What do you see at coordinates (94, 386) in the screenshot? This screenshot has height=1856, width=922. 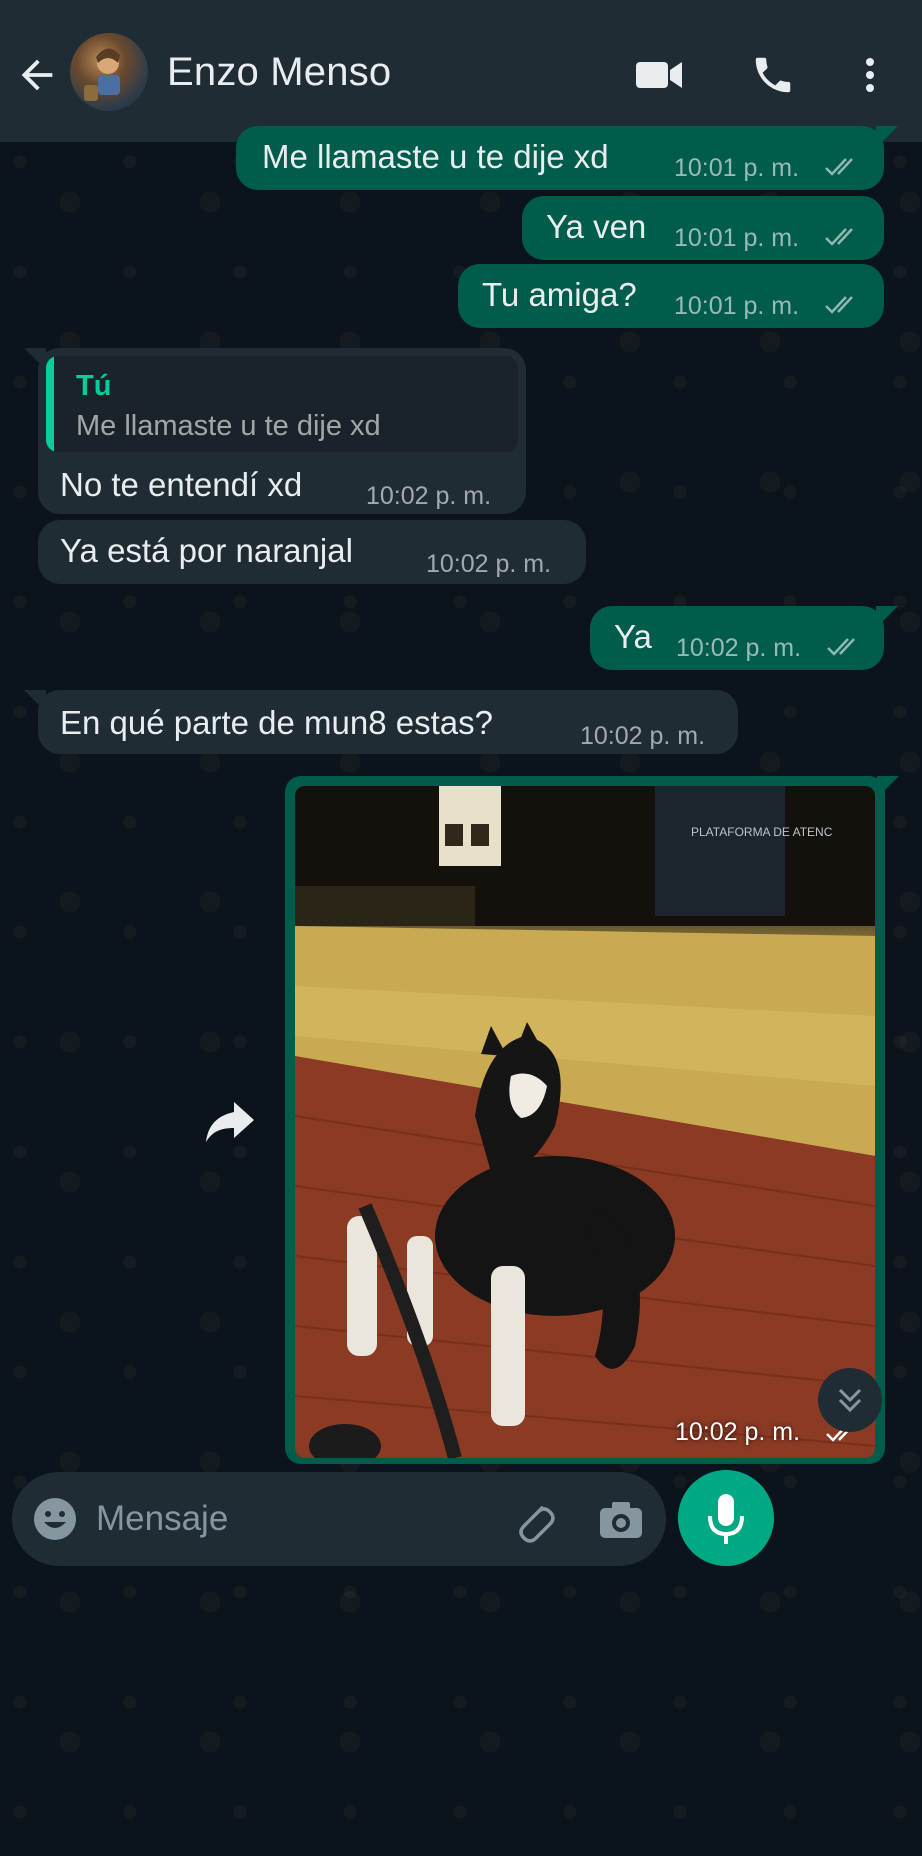 I see `quote-author: Tú` at bounding box center [94, 386].